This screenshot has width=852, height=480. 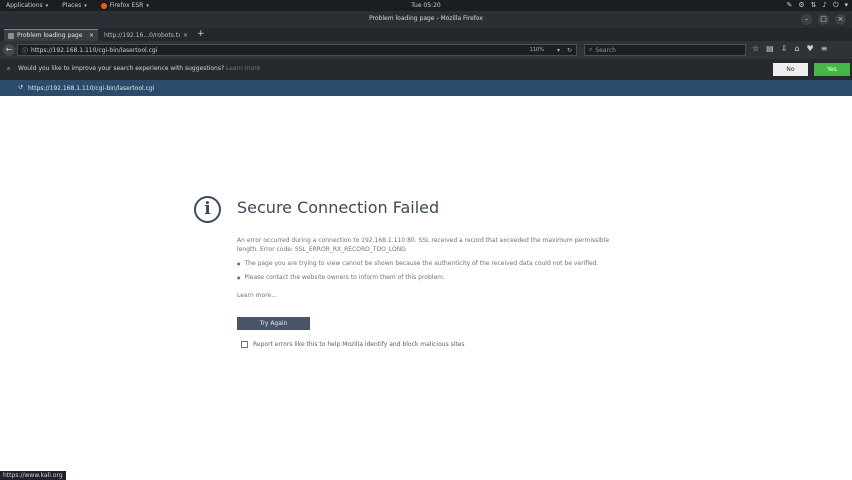 I want to click on maximize-icon: □, so click(x=823, y=19).